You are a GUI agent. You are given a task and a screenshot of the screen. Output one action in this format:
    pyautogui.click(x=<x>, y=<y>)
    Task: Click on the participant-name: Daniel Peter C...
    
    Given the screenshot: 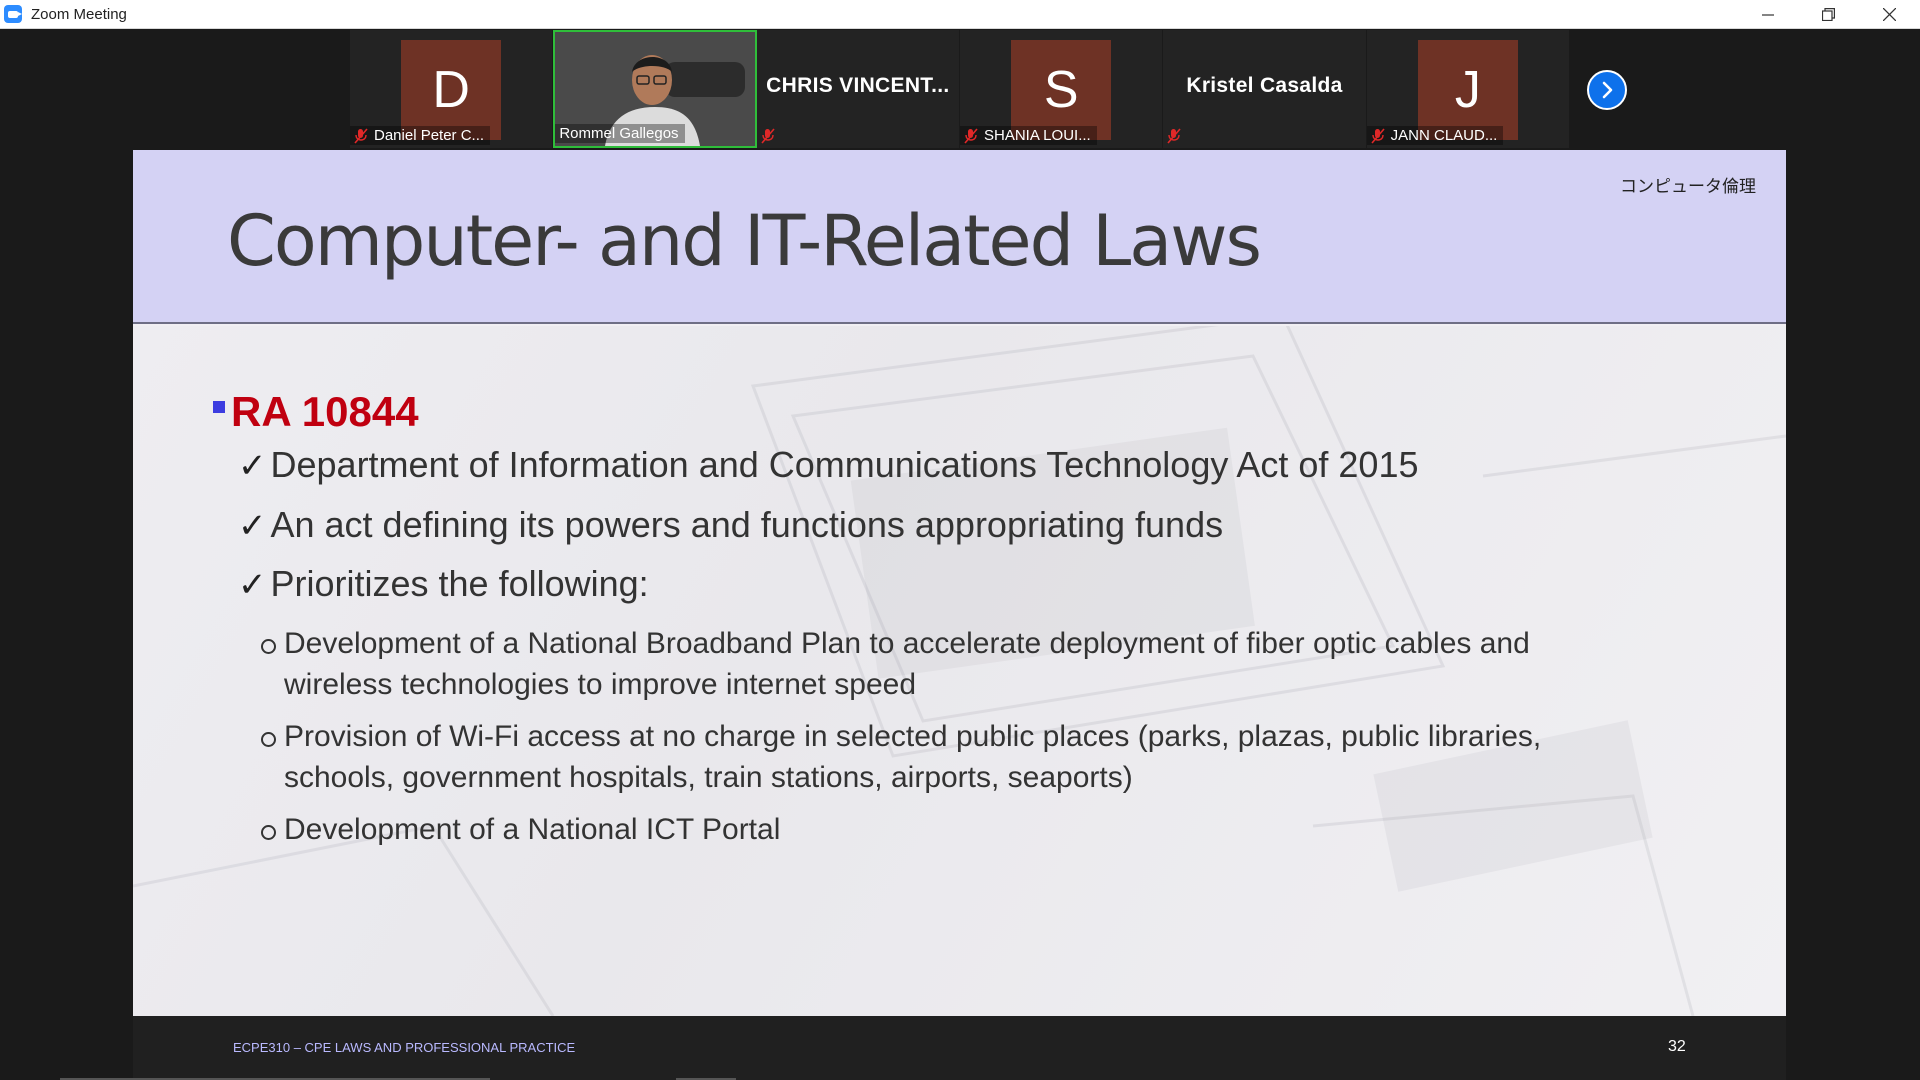 What is the action you would take?
    pyautogui.click(x=429, y=135)
    